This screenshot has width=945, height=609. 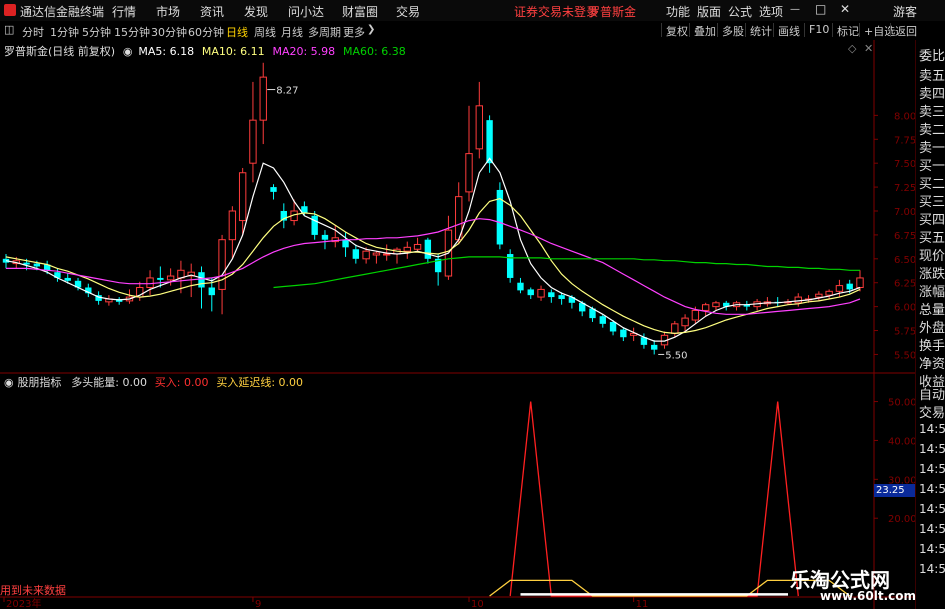 I want to click on tool-f10: F10, so click(x=816, y=30).